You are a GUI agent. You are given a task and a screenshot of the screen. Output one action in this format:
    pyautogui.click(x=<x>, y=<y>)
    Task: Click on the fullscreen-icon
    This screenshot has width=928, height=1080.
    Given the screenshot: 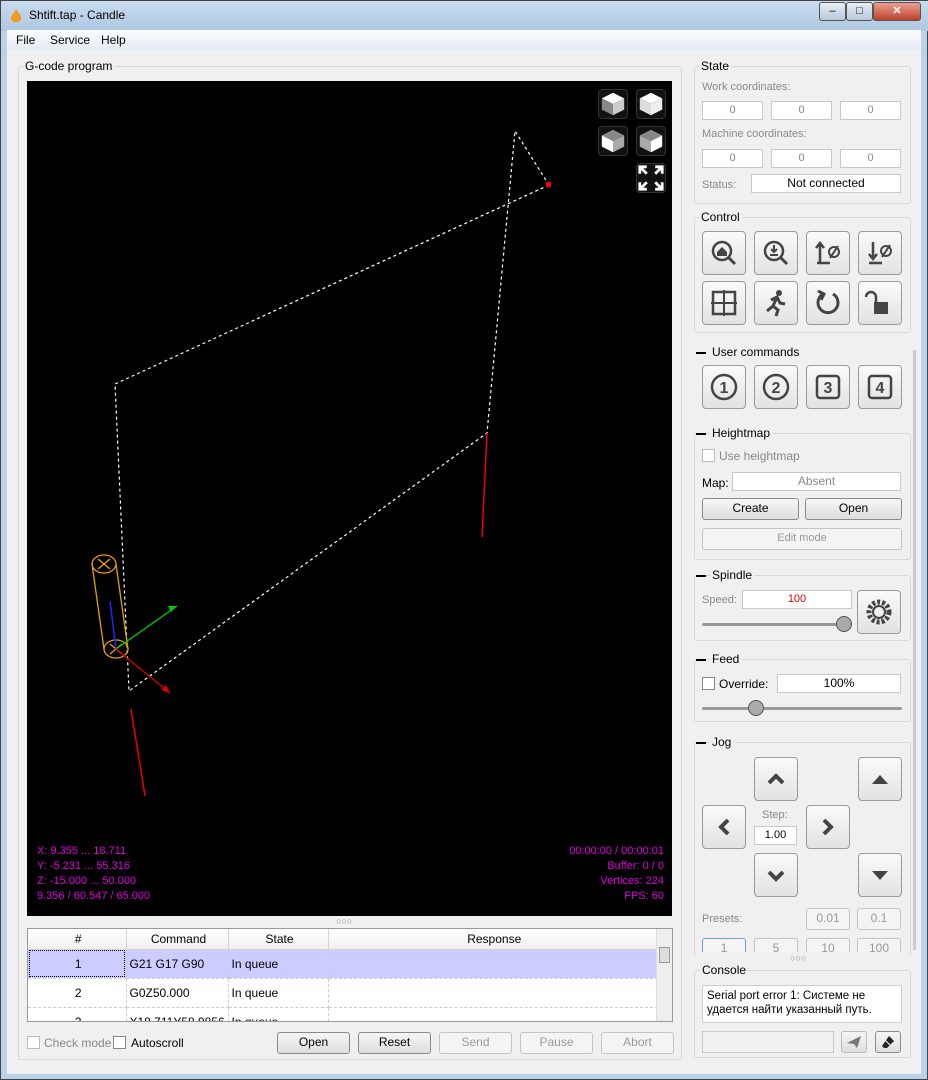 What is the action you would take?
    pyautogui.click(x=651, y=178)
    